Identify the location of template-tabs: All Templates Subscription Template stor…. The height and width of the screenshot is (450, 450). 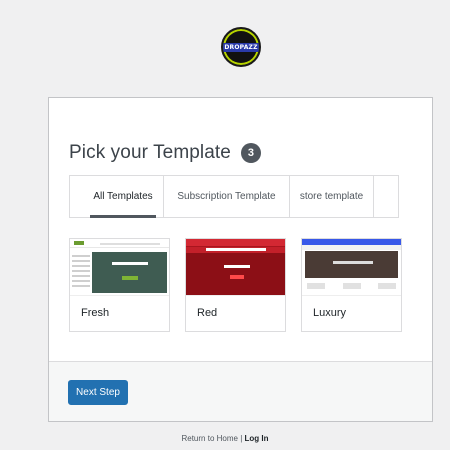
(234, 196).